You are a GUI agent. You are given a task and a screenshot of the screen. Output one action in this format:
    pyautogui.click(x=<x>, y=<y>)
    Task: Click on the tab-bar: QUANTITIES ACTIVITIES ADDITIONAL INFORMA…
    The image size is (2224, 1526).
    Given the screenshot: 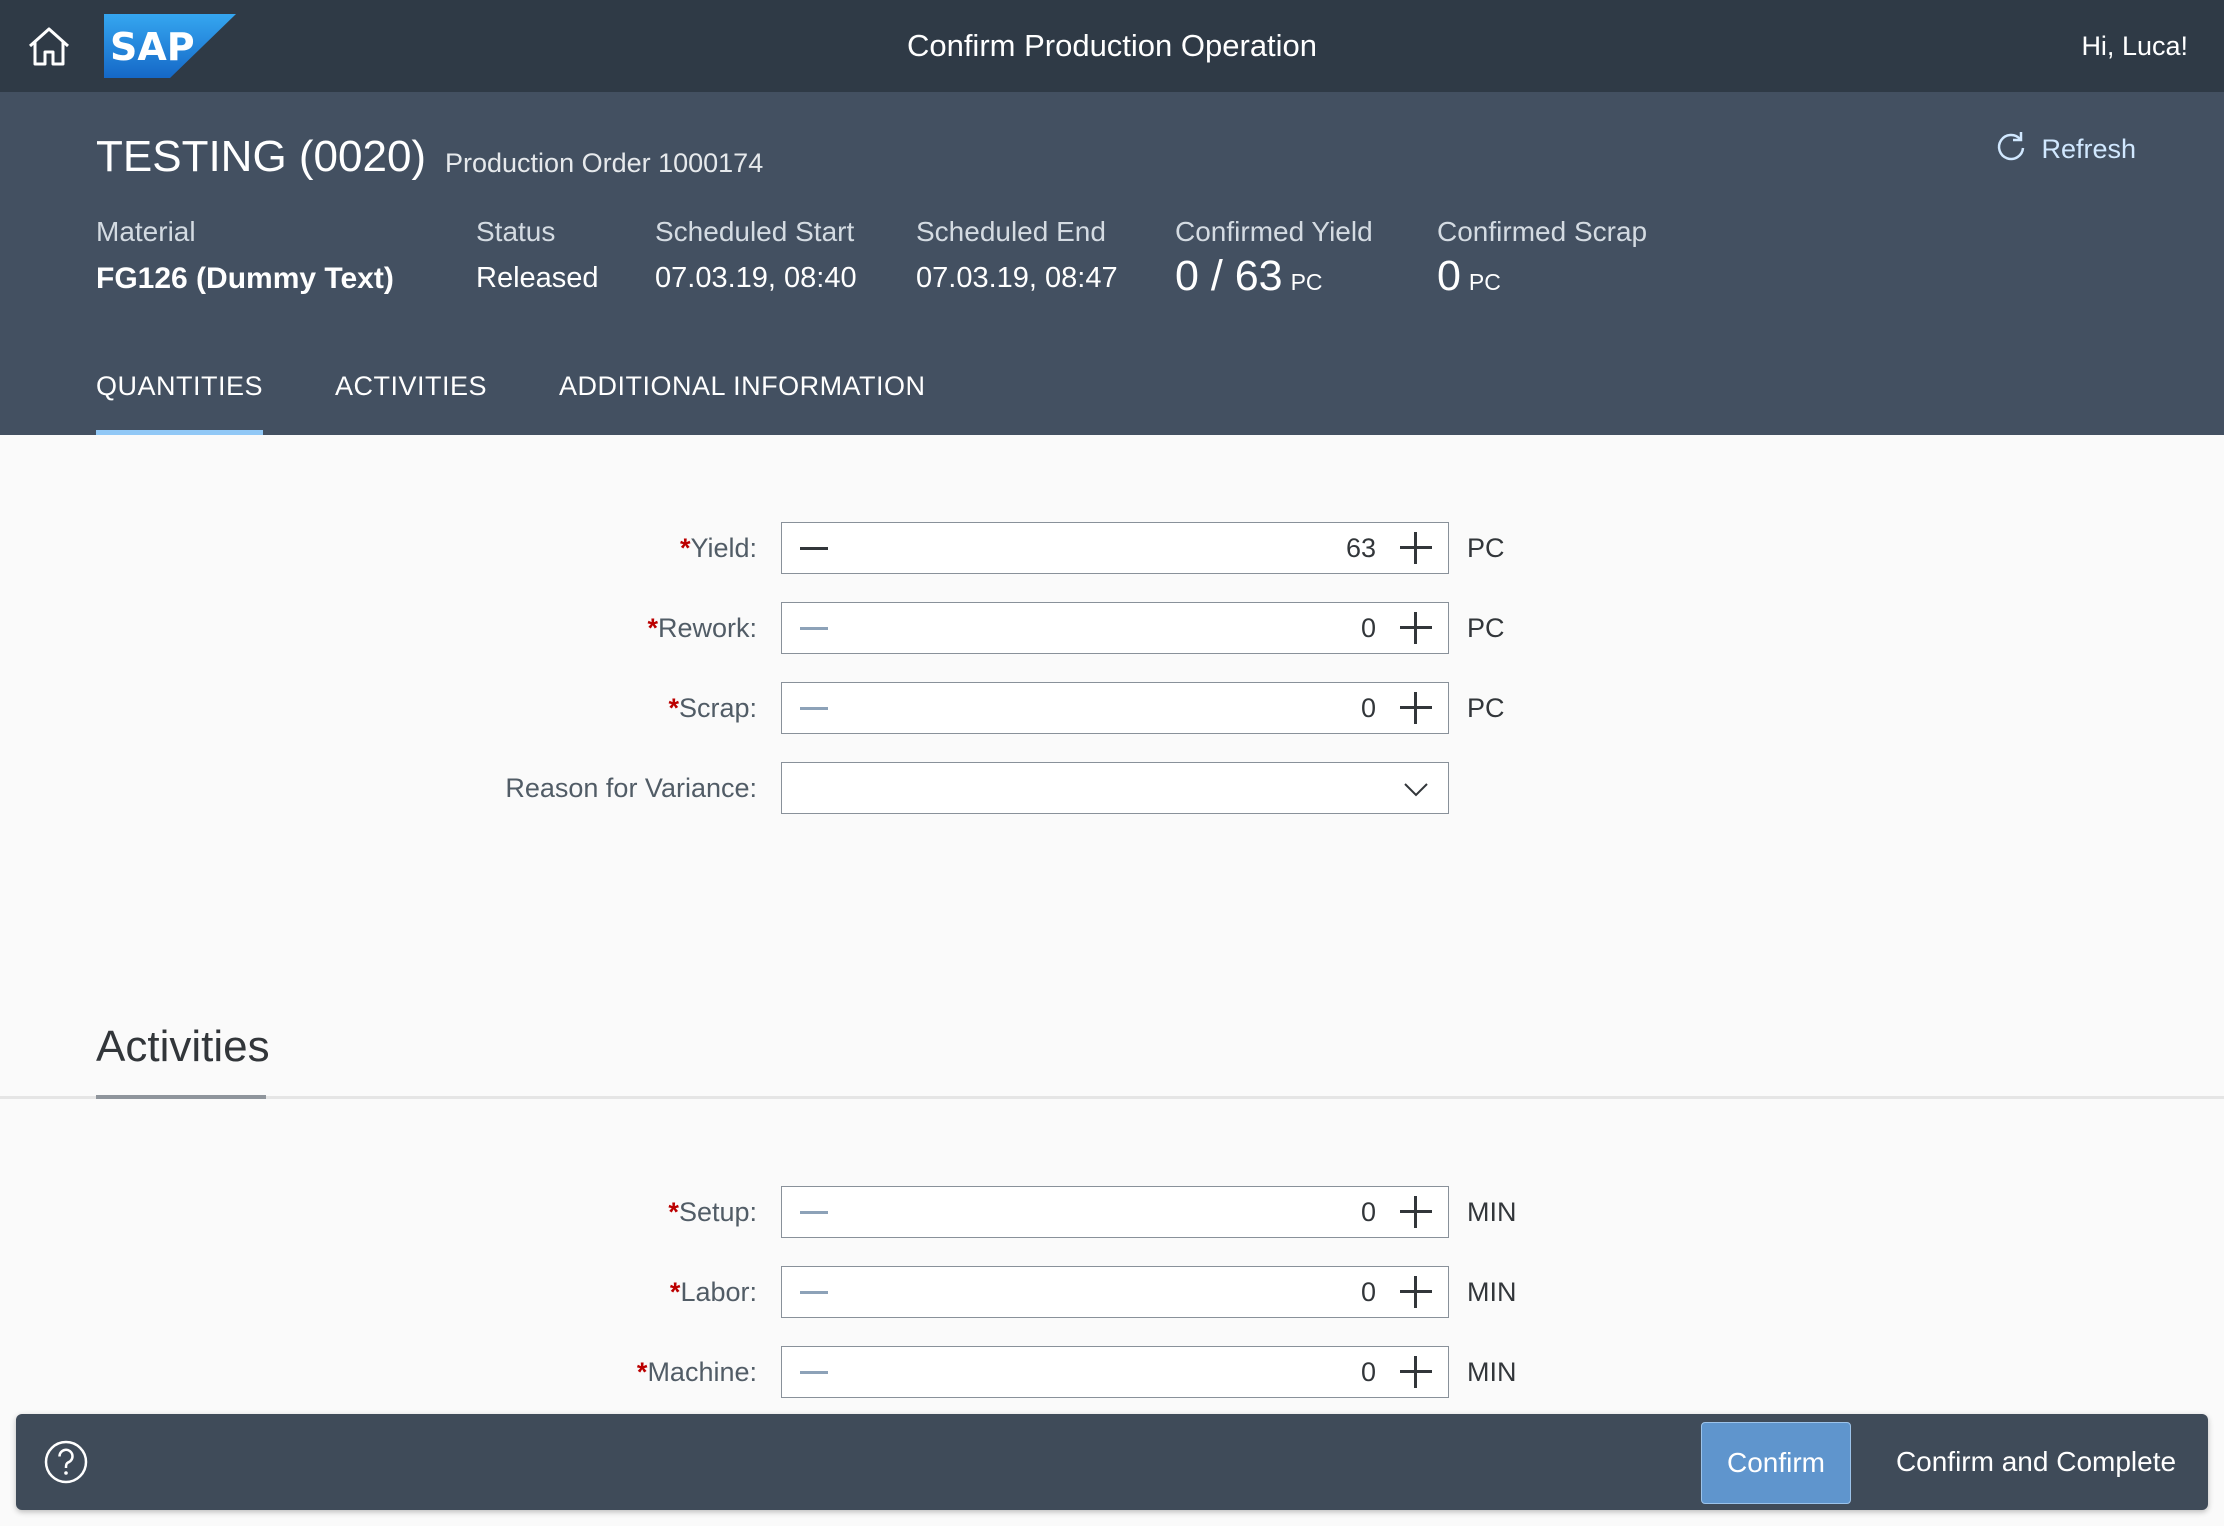 What is the action you would take?
    pyautogui.click(x=547, y=389)
    